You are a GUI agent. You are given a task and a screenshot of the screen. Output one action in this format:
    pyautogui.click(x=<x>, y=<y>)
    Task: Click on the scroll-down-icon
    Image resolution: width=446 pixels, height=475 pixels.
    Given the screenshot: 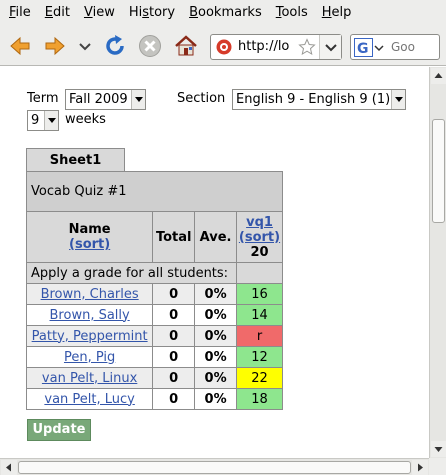 What is the action you would take?
    pyautogui.click(x=438, y=449)
    